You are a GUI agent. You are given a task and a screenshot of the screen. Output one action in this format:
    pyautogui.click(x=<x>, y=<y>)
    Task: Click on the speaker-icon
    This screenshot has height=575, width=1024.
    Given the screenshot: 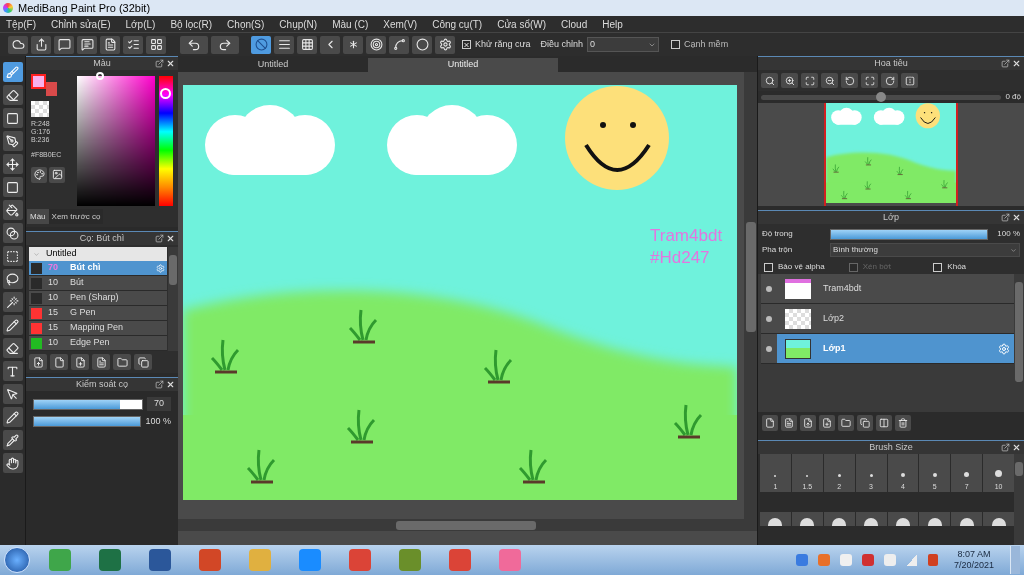 What is the action you would take?
    pyautogui.click(x=932, y=560)
    